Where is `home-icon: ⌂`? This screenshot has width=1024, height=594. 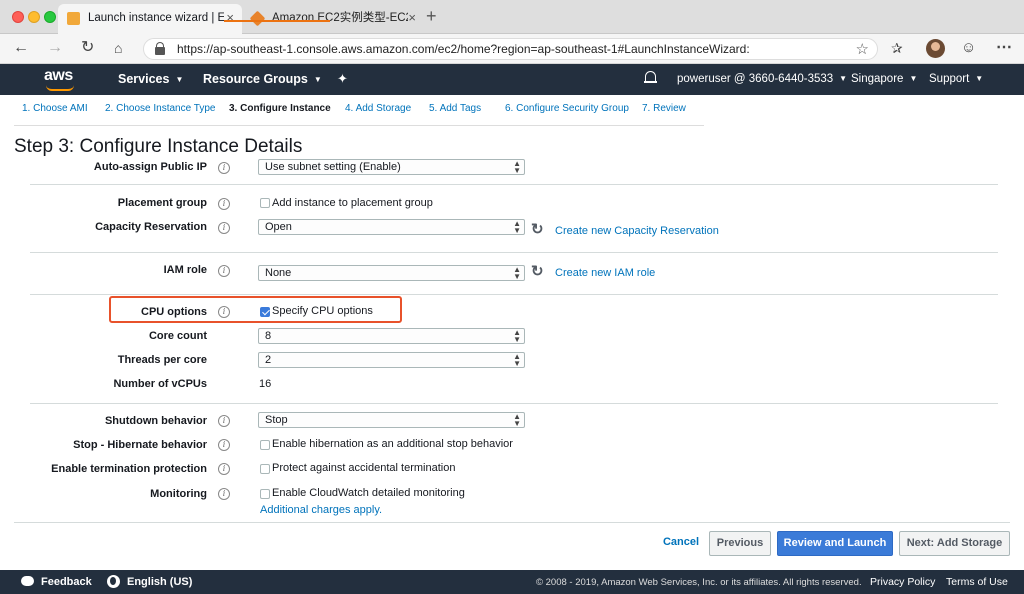
home-icon: ⌂ is located at coordinates (118, 48).